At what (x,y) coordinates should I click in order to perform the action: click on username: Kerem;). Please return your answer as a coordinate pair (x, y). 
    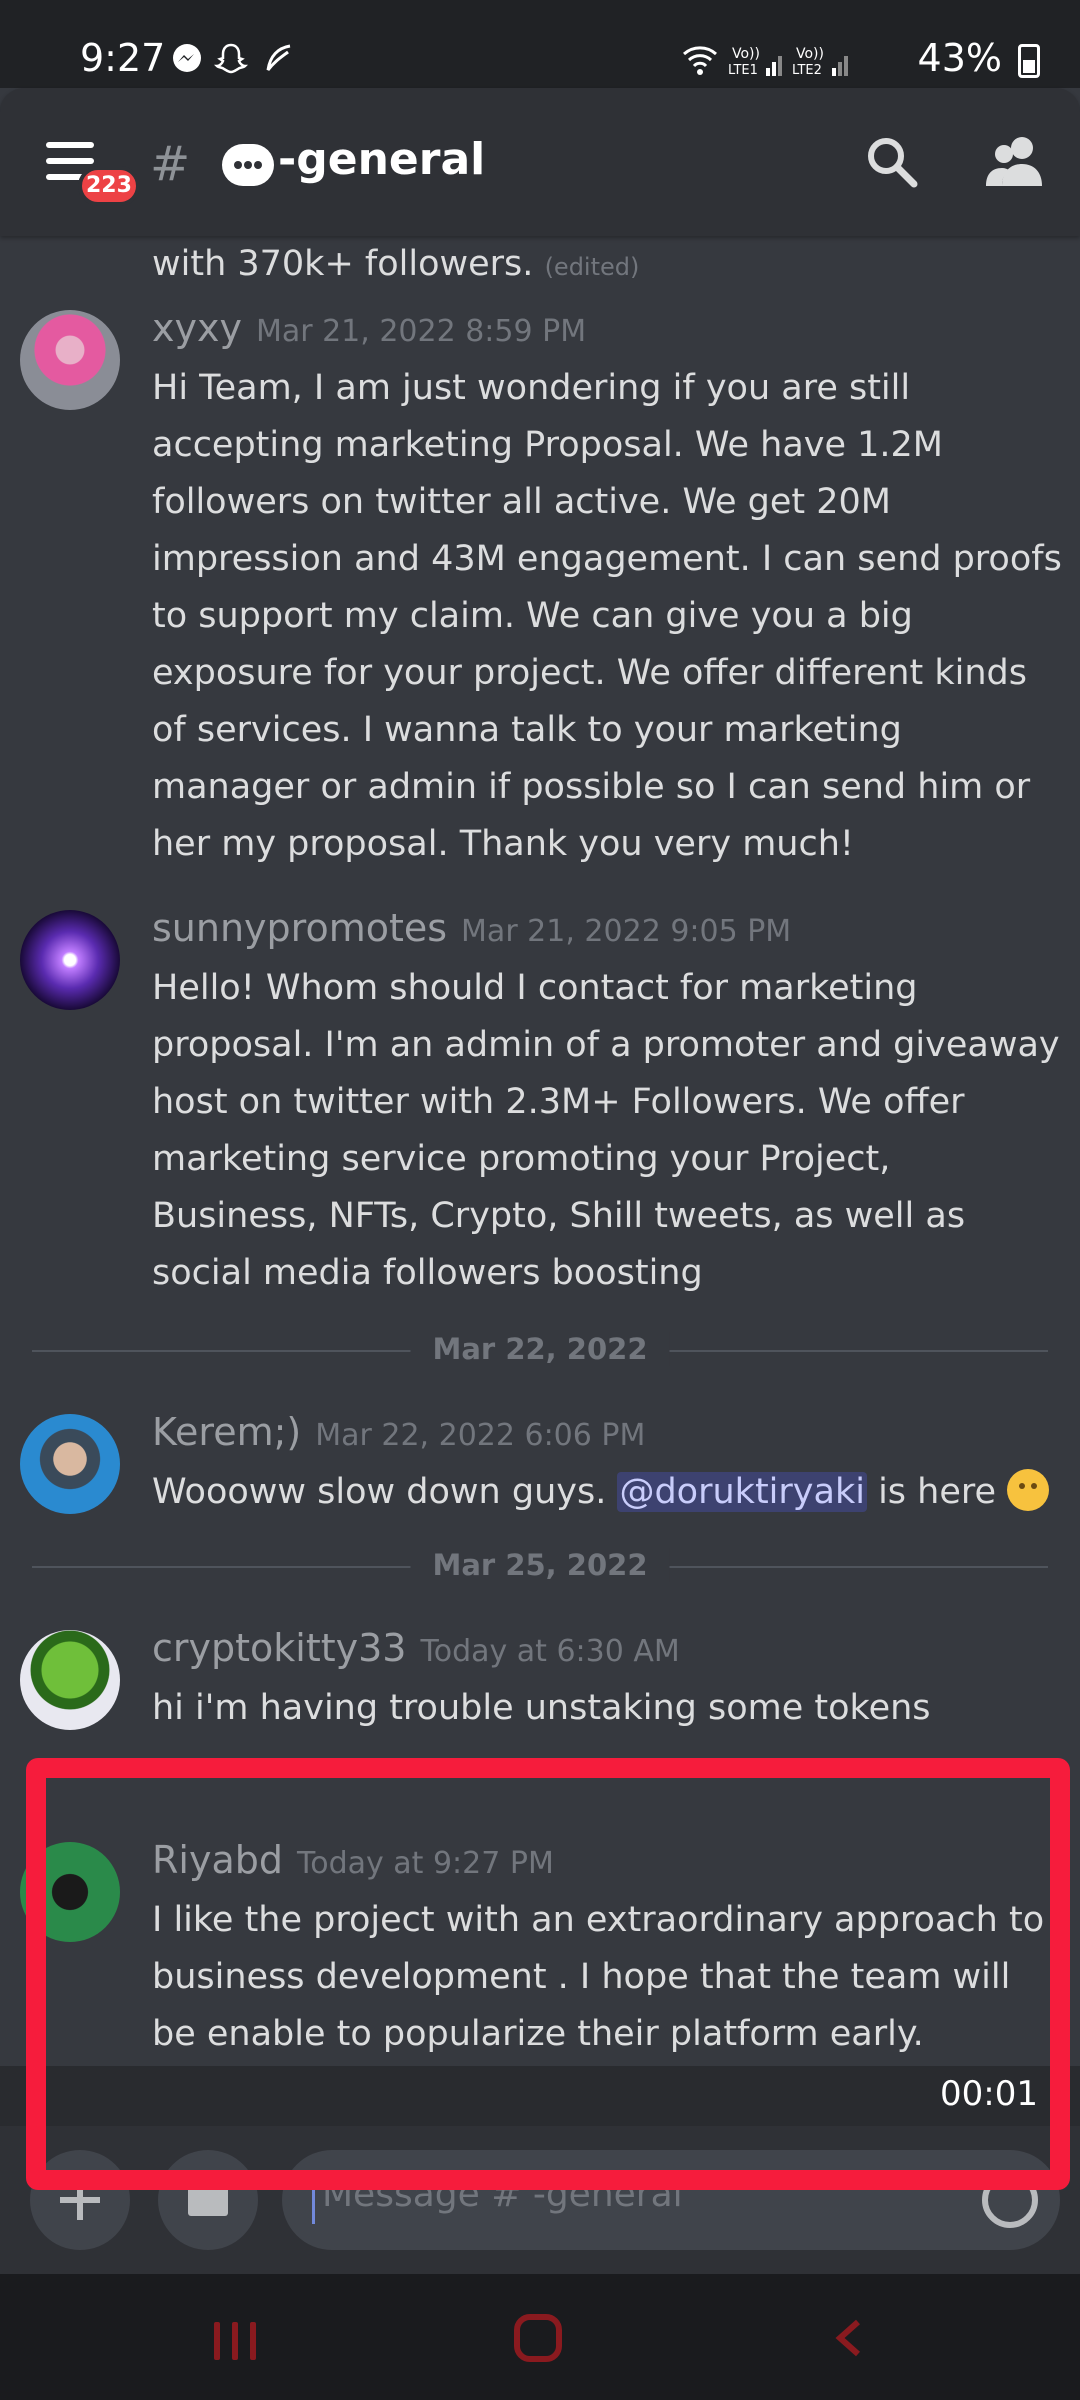
    Looking at the image, I should click on (226, 1432).